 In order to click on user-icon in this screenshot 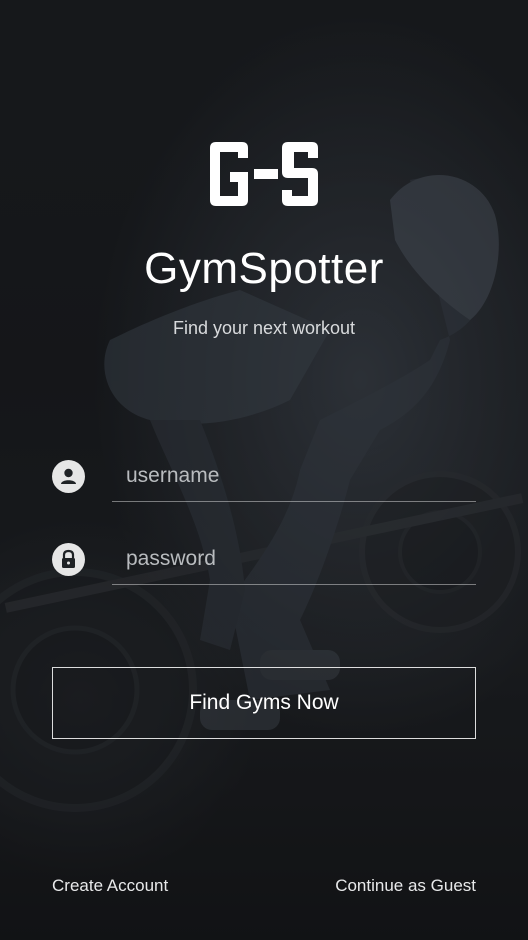, I will do `click(68, 476)`.